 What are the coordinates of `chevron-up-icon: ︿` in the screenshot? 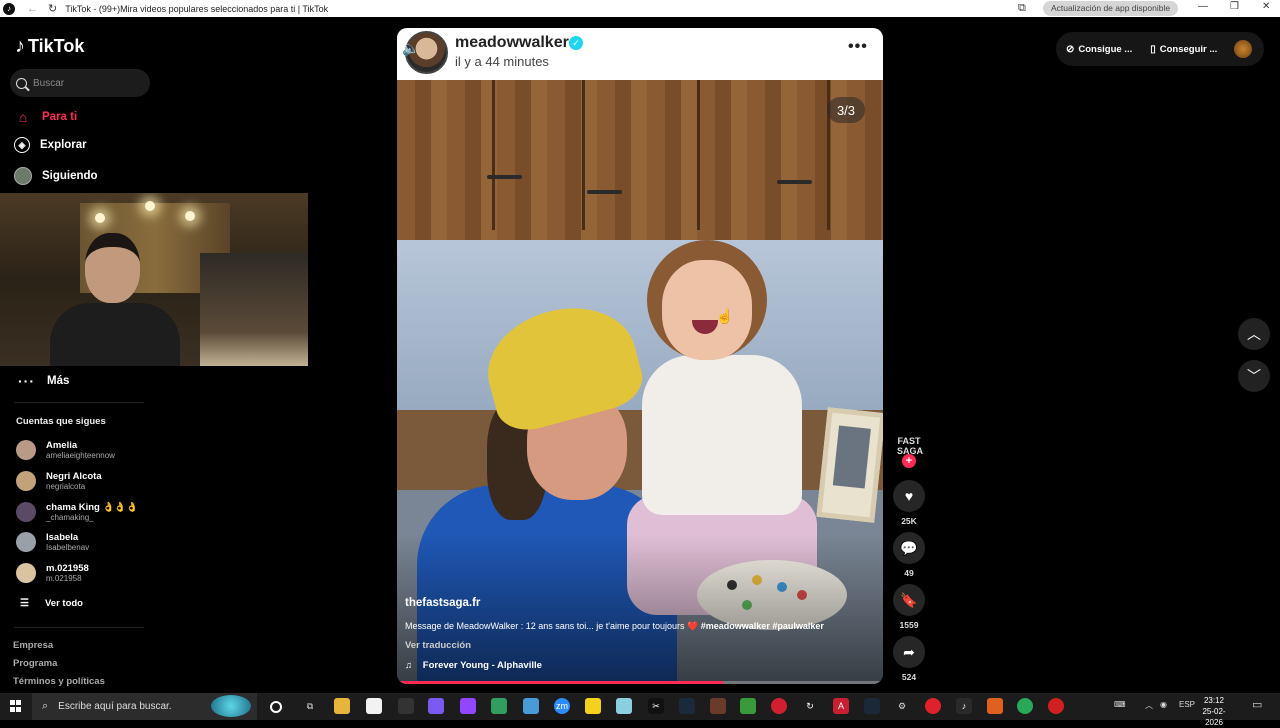 It's located at (1254, 334).